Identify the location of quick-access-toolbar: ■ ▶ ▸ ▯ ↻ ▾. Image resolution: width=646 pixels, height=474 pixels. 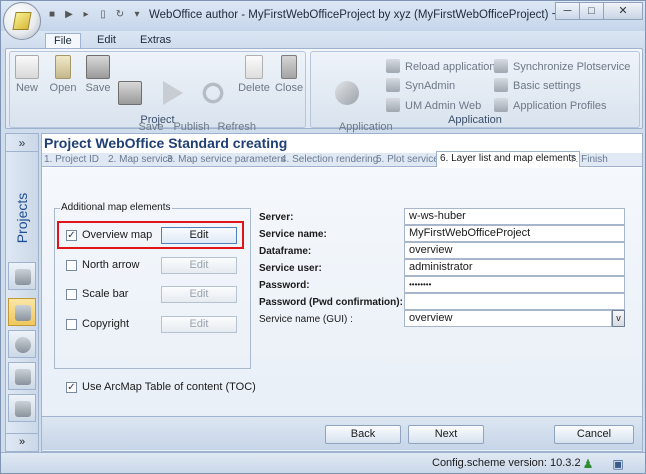
(94, 15).